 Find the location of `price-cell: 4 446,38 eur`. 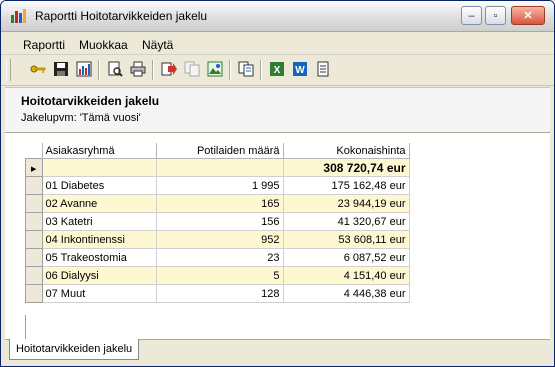

price-cell: 4 446,38 eur is located at coordinates (346, 293).